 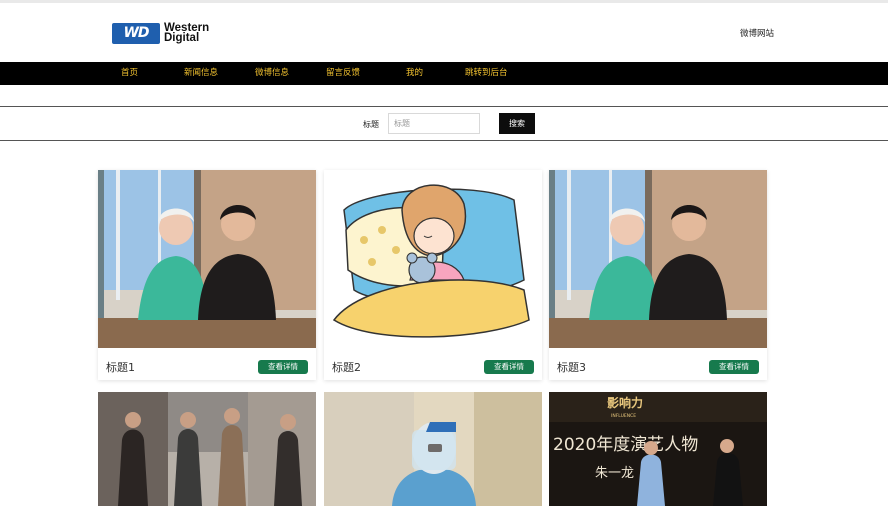 I want to click on nav-item-home: 首页, so click(x=129, y=73).